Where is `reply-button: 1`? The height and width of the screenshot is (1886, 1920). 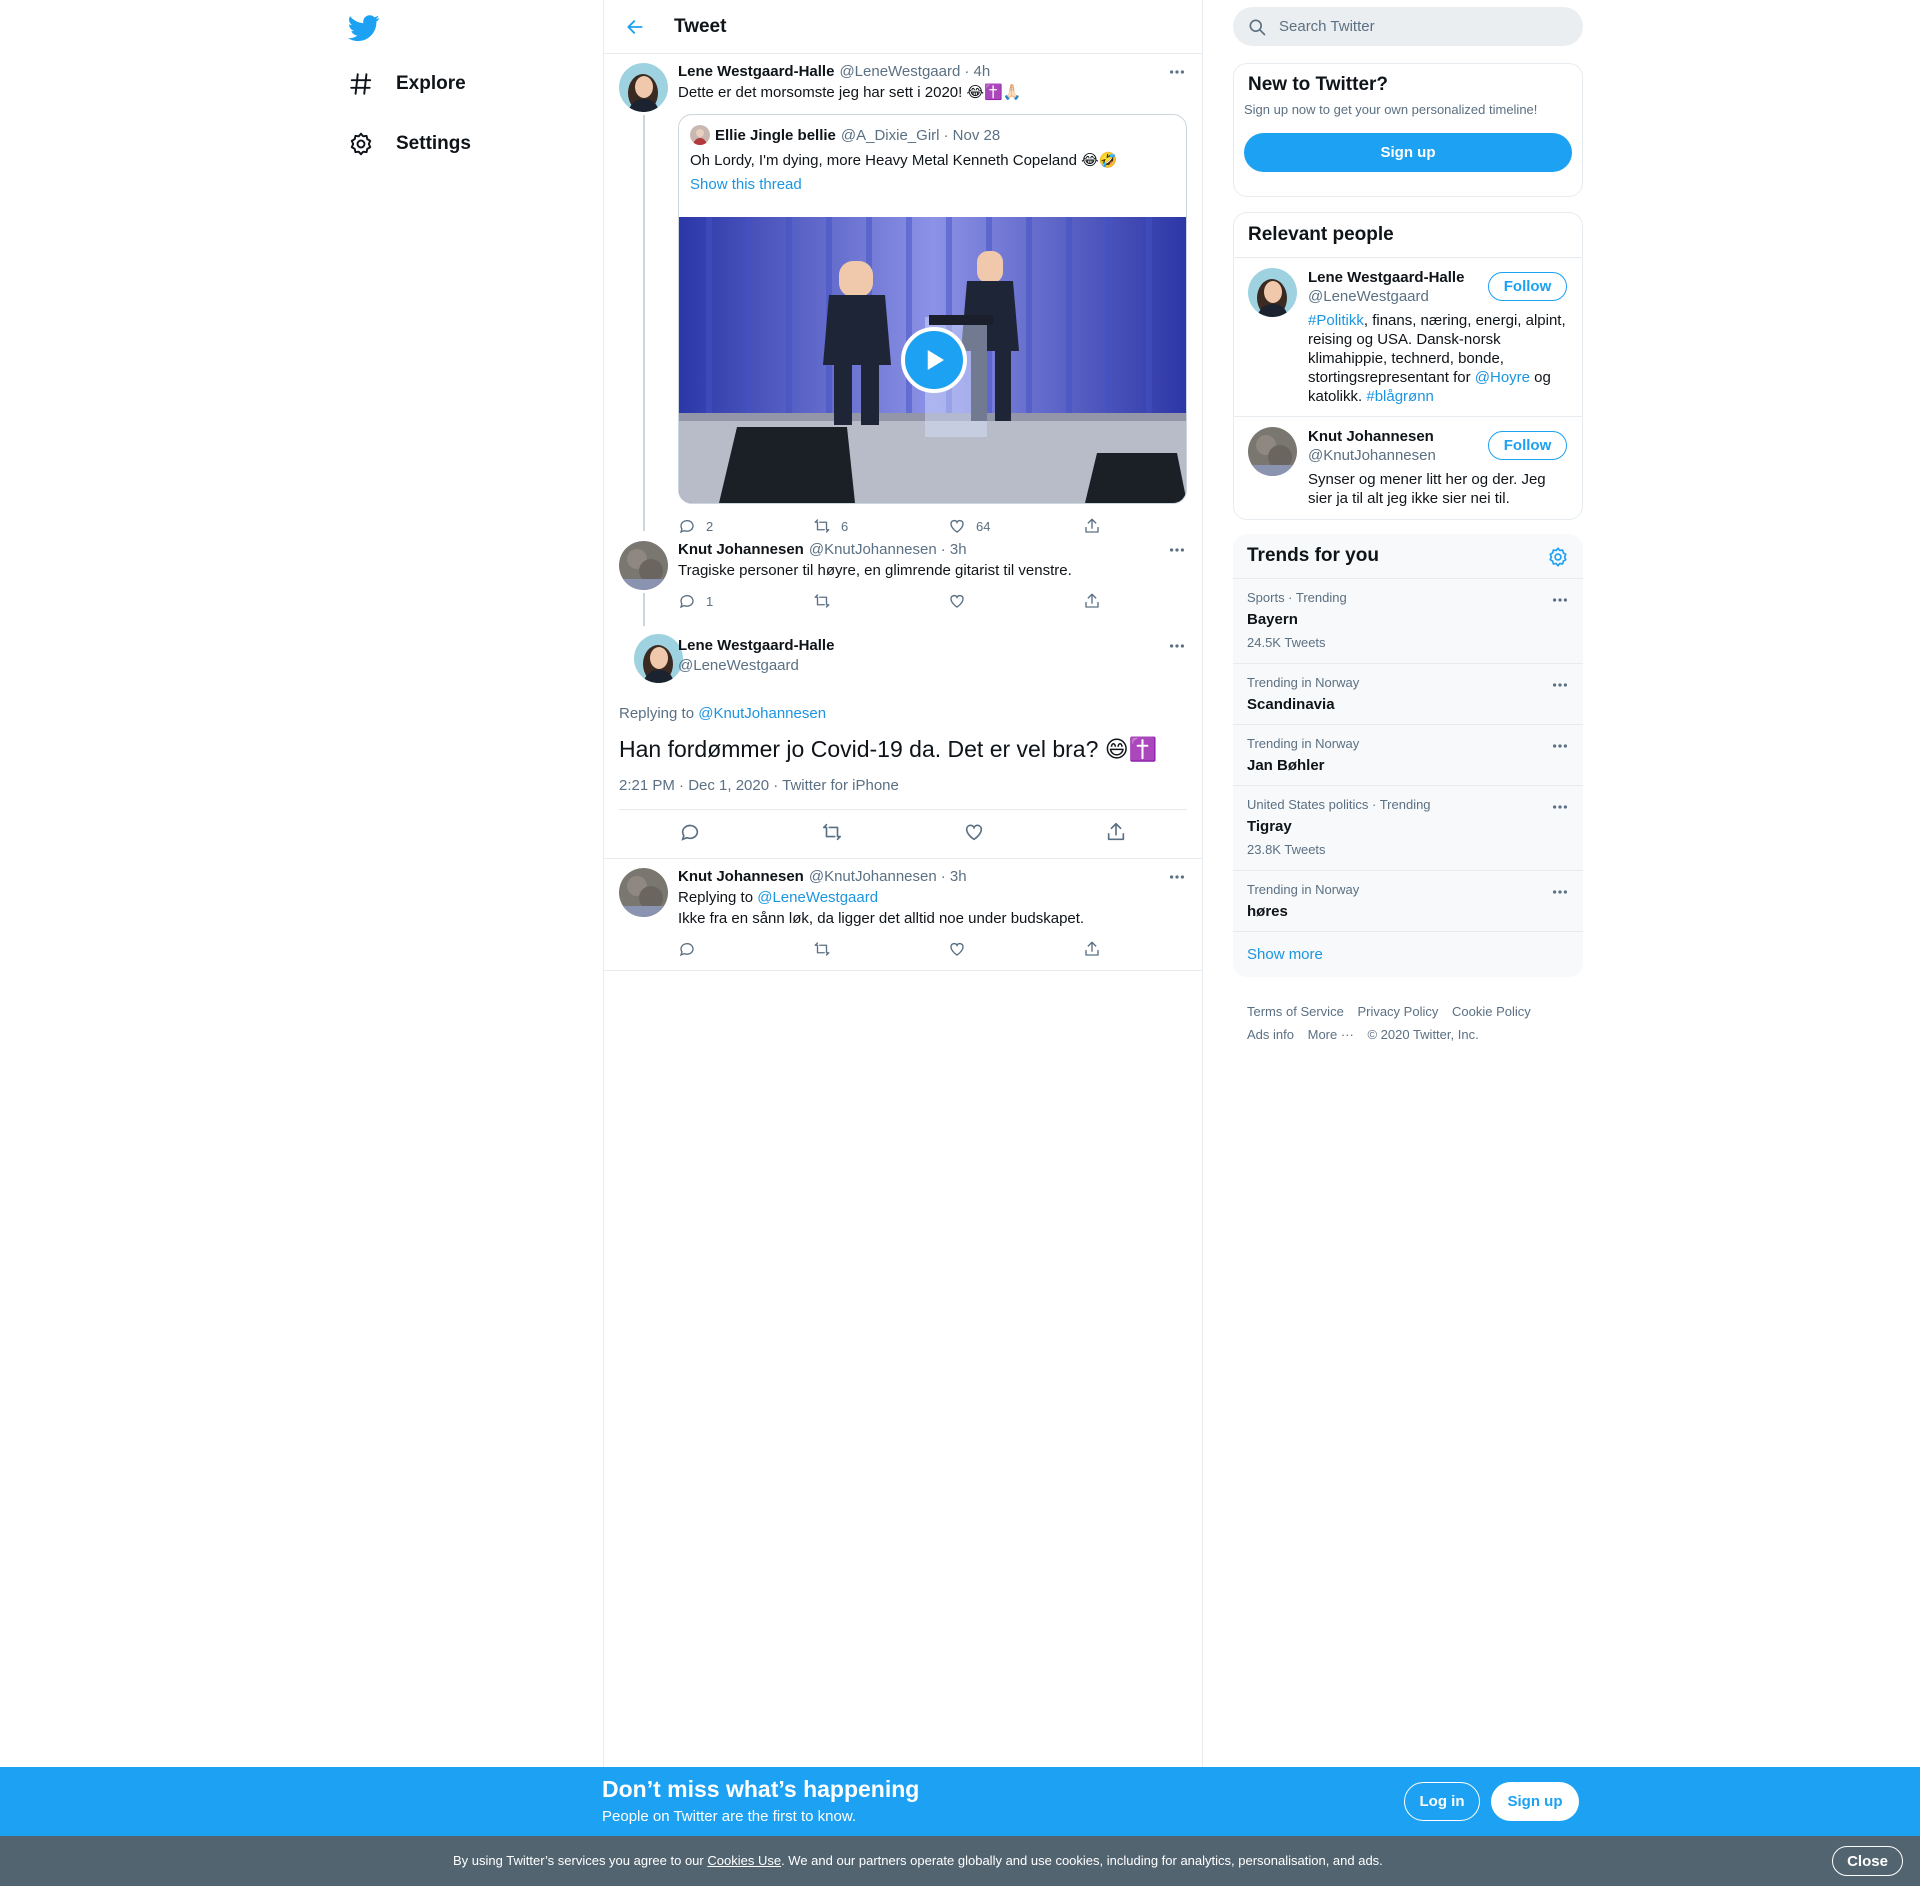
reply-button: 1 is located at coordinates (745, 601).